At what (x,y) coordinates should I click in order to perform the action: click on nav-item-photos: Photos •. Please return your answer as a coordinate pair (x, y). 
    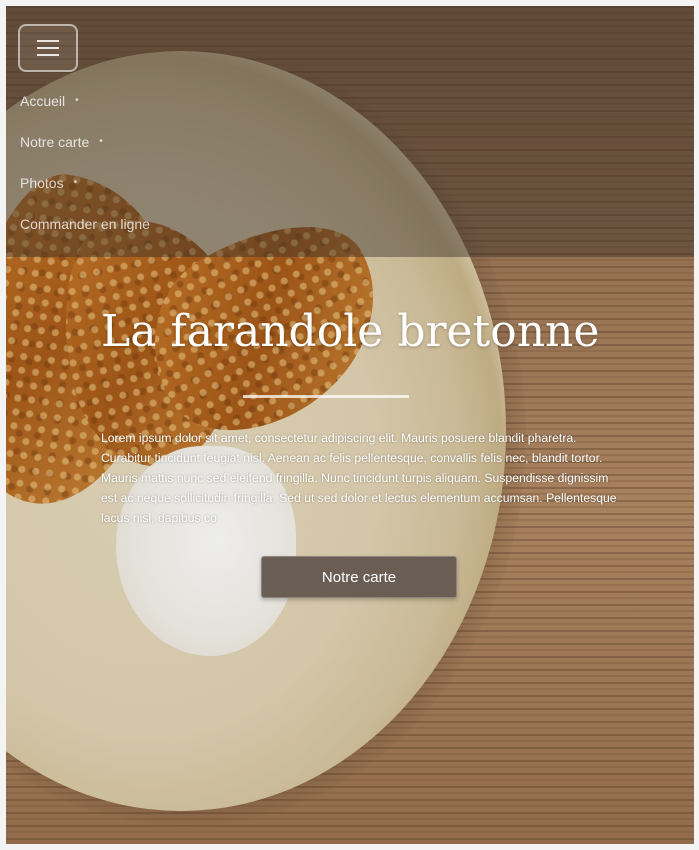
    Looking at the image, I should click on (85, 182).